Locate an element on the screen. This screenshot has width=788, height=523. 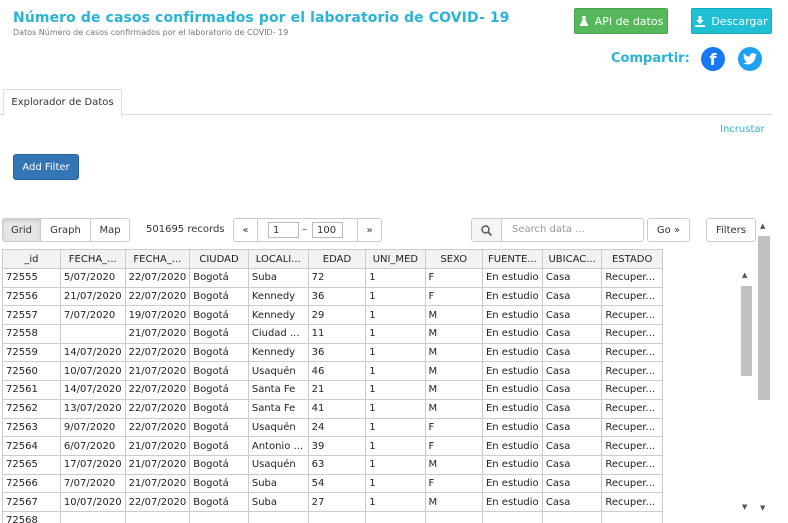
page-from-input: 1 is located at coordinates (283, 230).